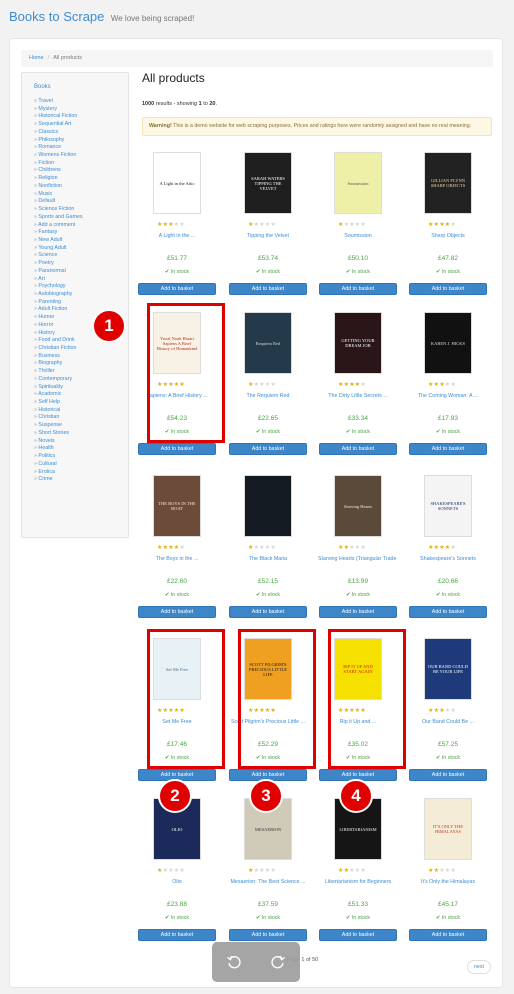 This screenshot has width=514, height=994. What do you see at coordinates (448, 343) in the screenshot?
I see `book-cover-image: KAREN J. HICKS` at bounding box center [448, 343].